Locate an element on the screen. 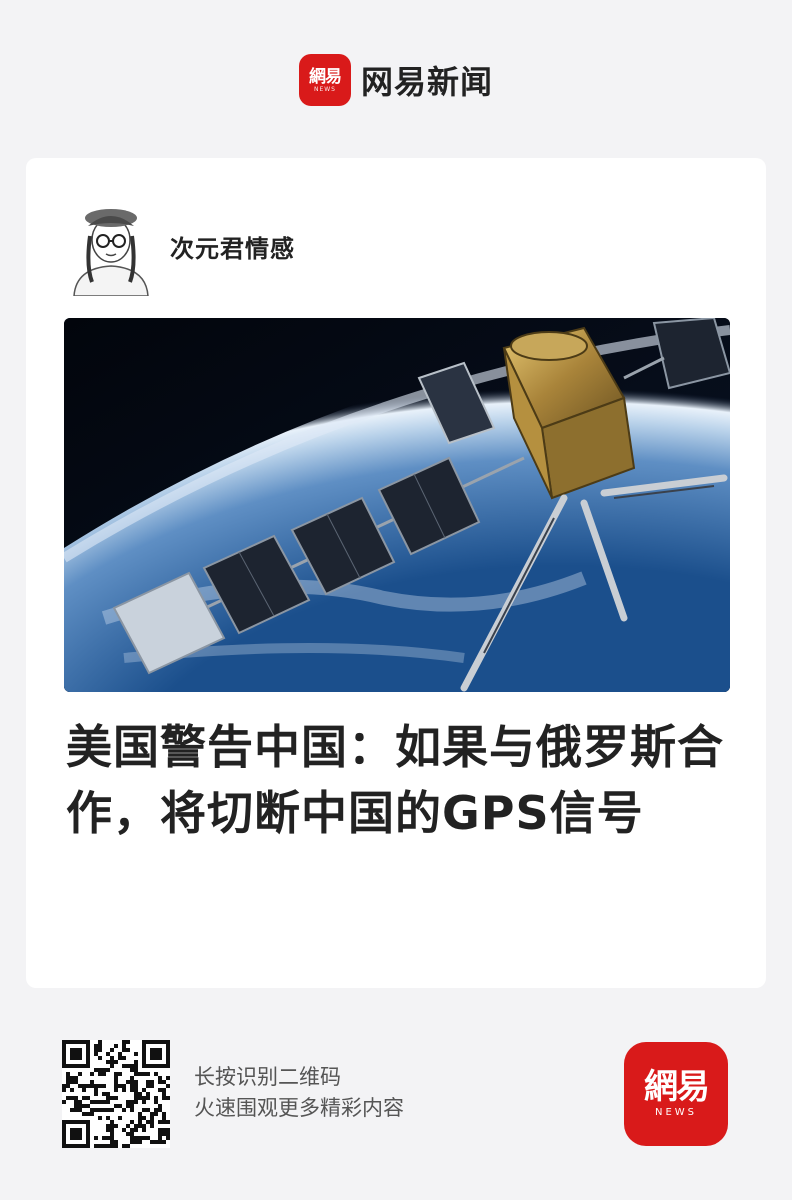  qr-code-graphic is located at coordinates (116, 1094).